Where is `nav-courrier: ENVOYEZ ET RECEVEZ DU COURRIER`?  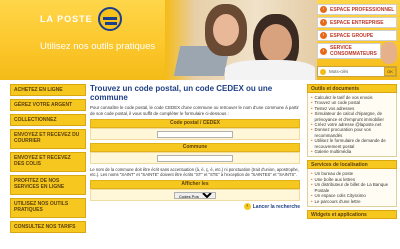
nav-courrier: ENVOYEZ ET RECEVEZ DU COURRIER is located at coordinates (48, 139).